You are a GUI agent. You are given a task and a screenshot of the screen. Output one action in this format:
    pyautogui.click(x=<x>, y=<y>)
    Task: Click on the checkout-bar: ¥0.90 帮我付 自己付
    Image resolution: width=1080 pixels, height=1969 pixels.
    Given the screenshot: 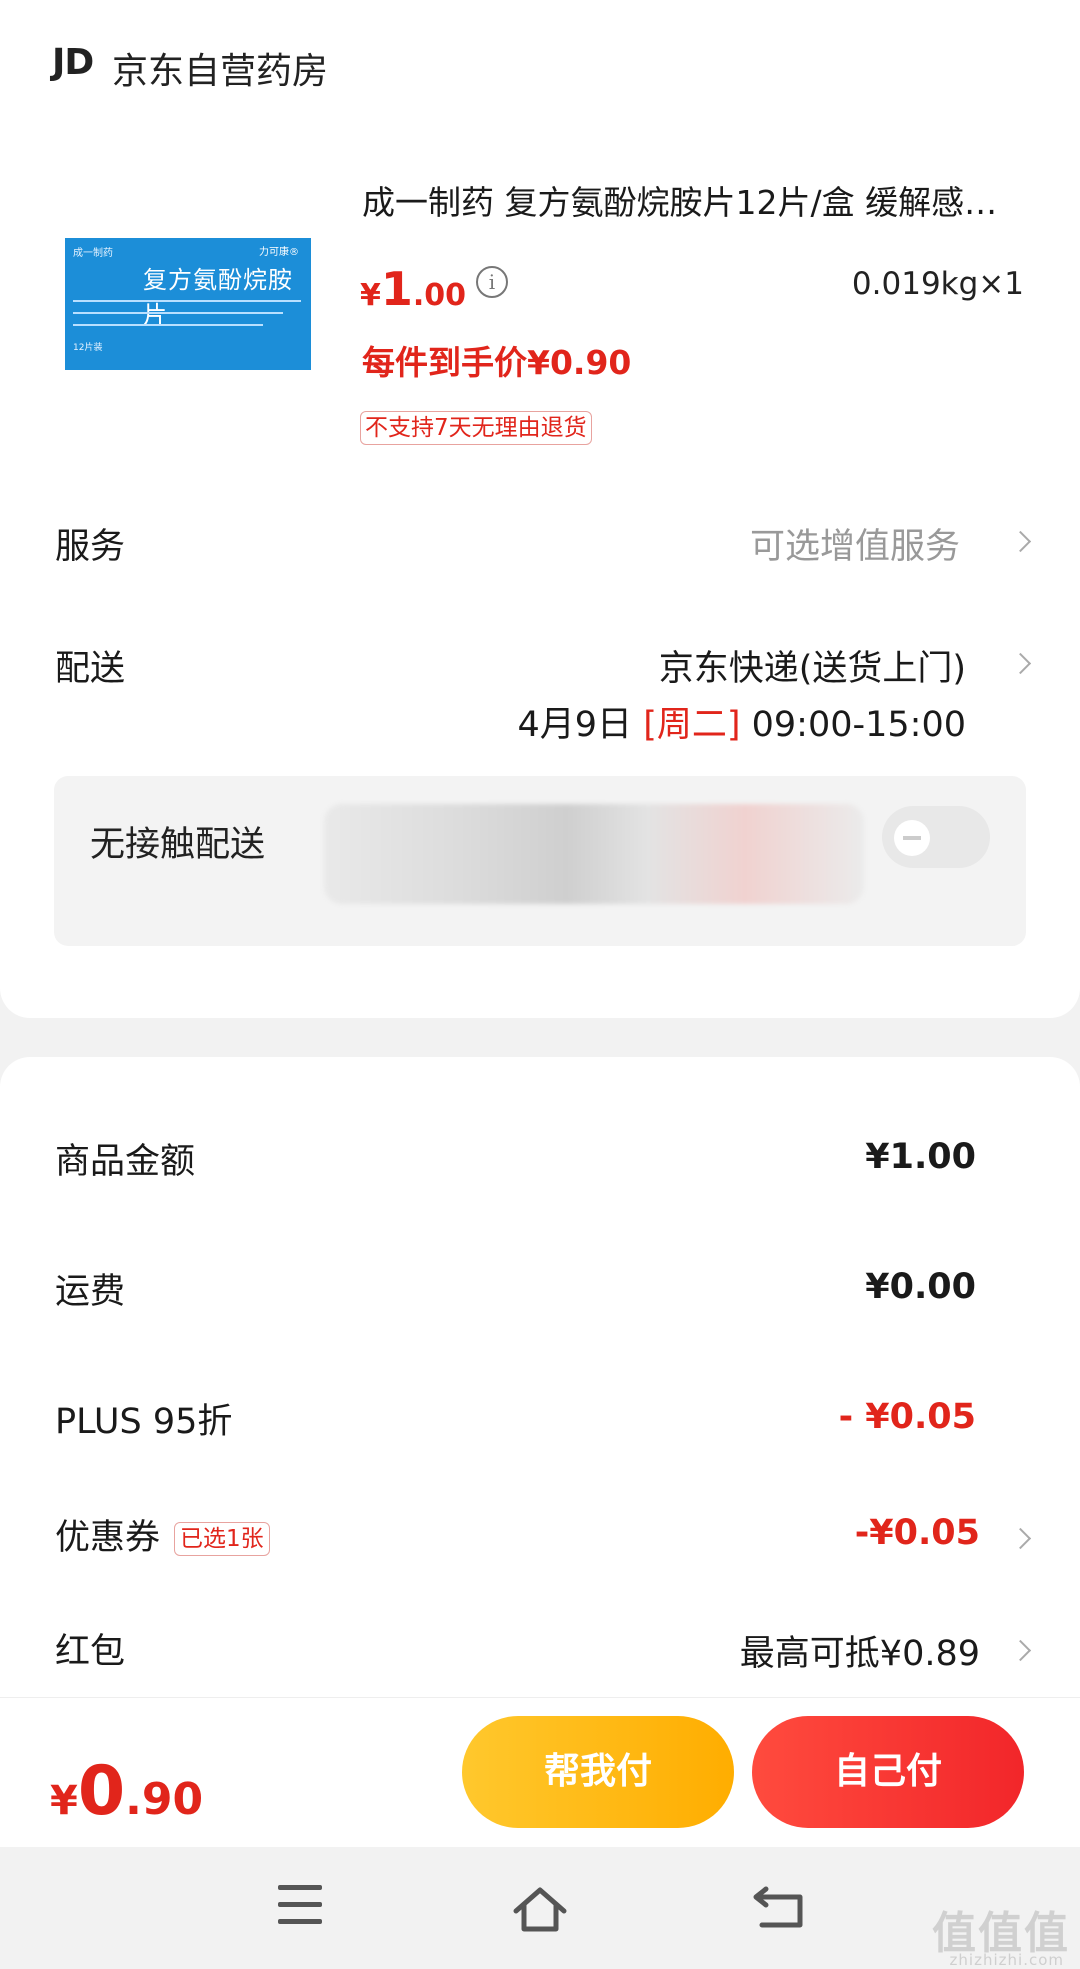 What is the action you would take?
    pyautogui.click(x=540, y=1772)
    